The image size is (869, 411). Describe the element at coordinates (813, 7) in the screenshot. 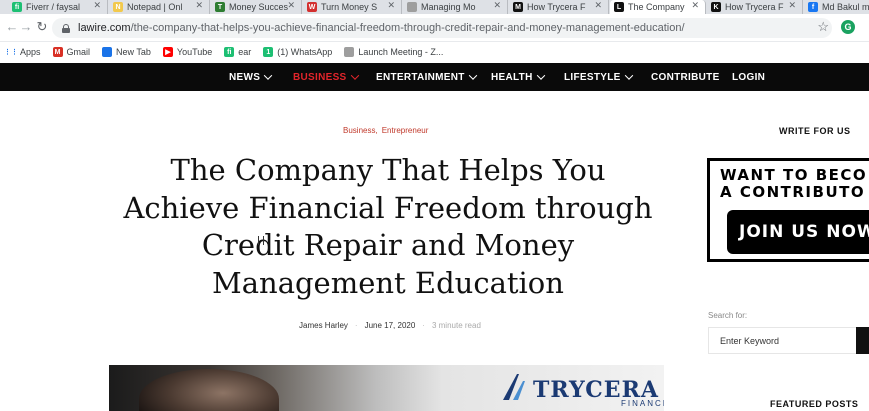

I see `facebook-icon: f` at that location.